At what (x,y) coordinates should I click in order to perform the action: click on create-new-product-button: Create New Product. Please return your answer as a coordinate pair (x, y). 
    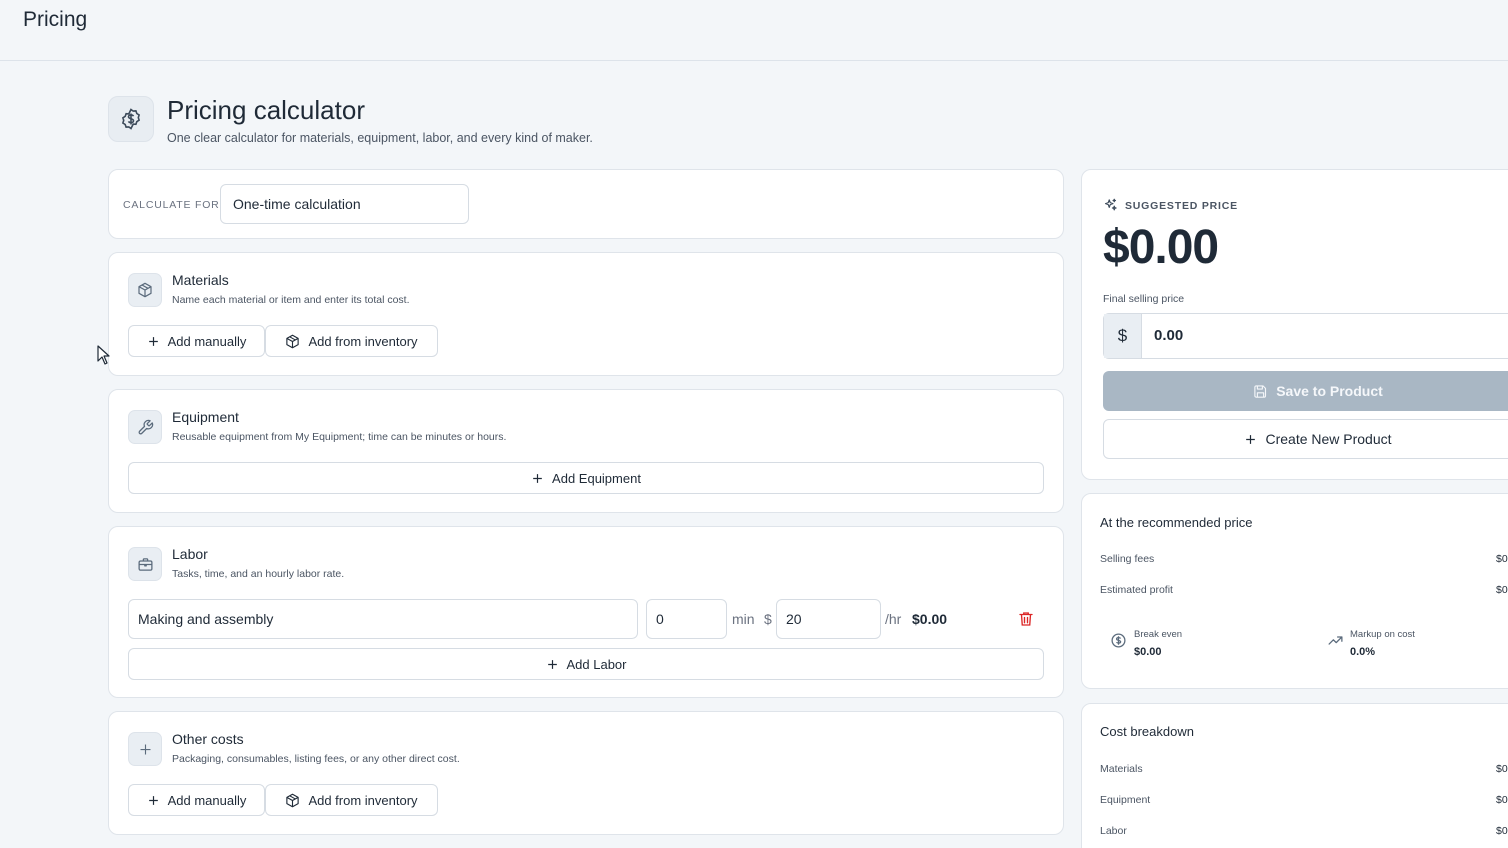
    Looking at the image, I should click on (1305, 439).